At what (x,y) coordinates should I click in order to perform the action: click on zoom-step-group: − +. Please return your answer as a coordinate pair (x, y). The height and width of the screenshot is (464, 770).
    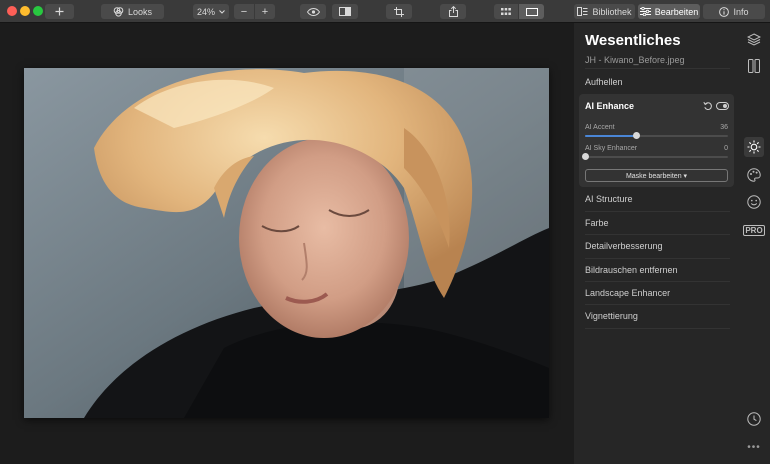
    Looking at the image, I should click on (254, 11).